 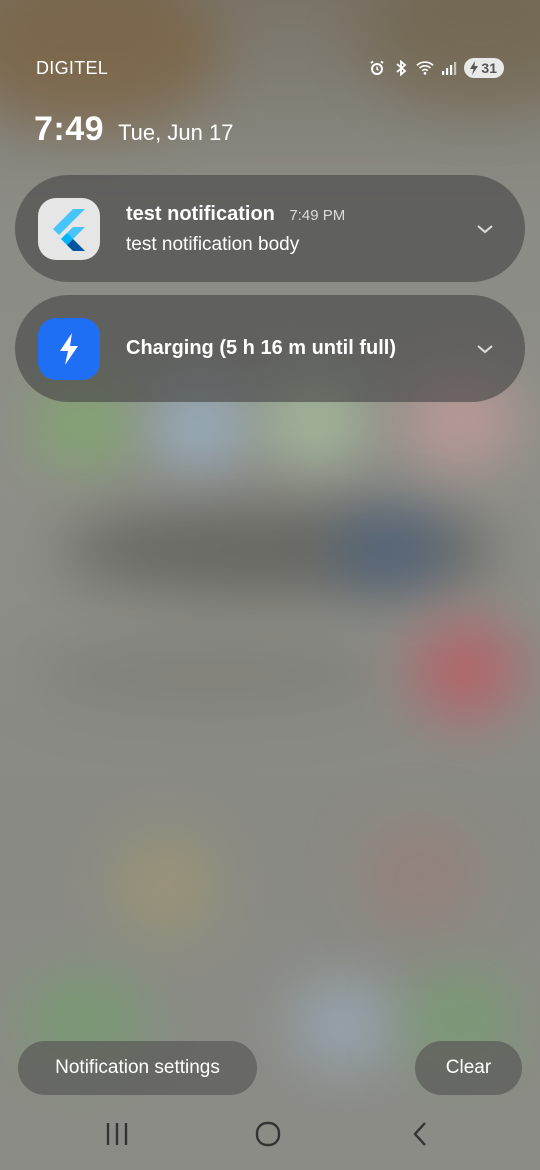 I want to click on status-bar: DIGITEL 31, so click(x=270, y=68).